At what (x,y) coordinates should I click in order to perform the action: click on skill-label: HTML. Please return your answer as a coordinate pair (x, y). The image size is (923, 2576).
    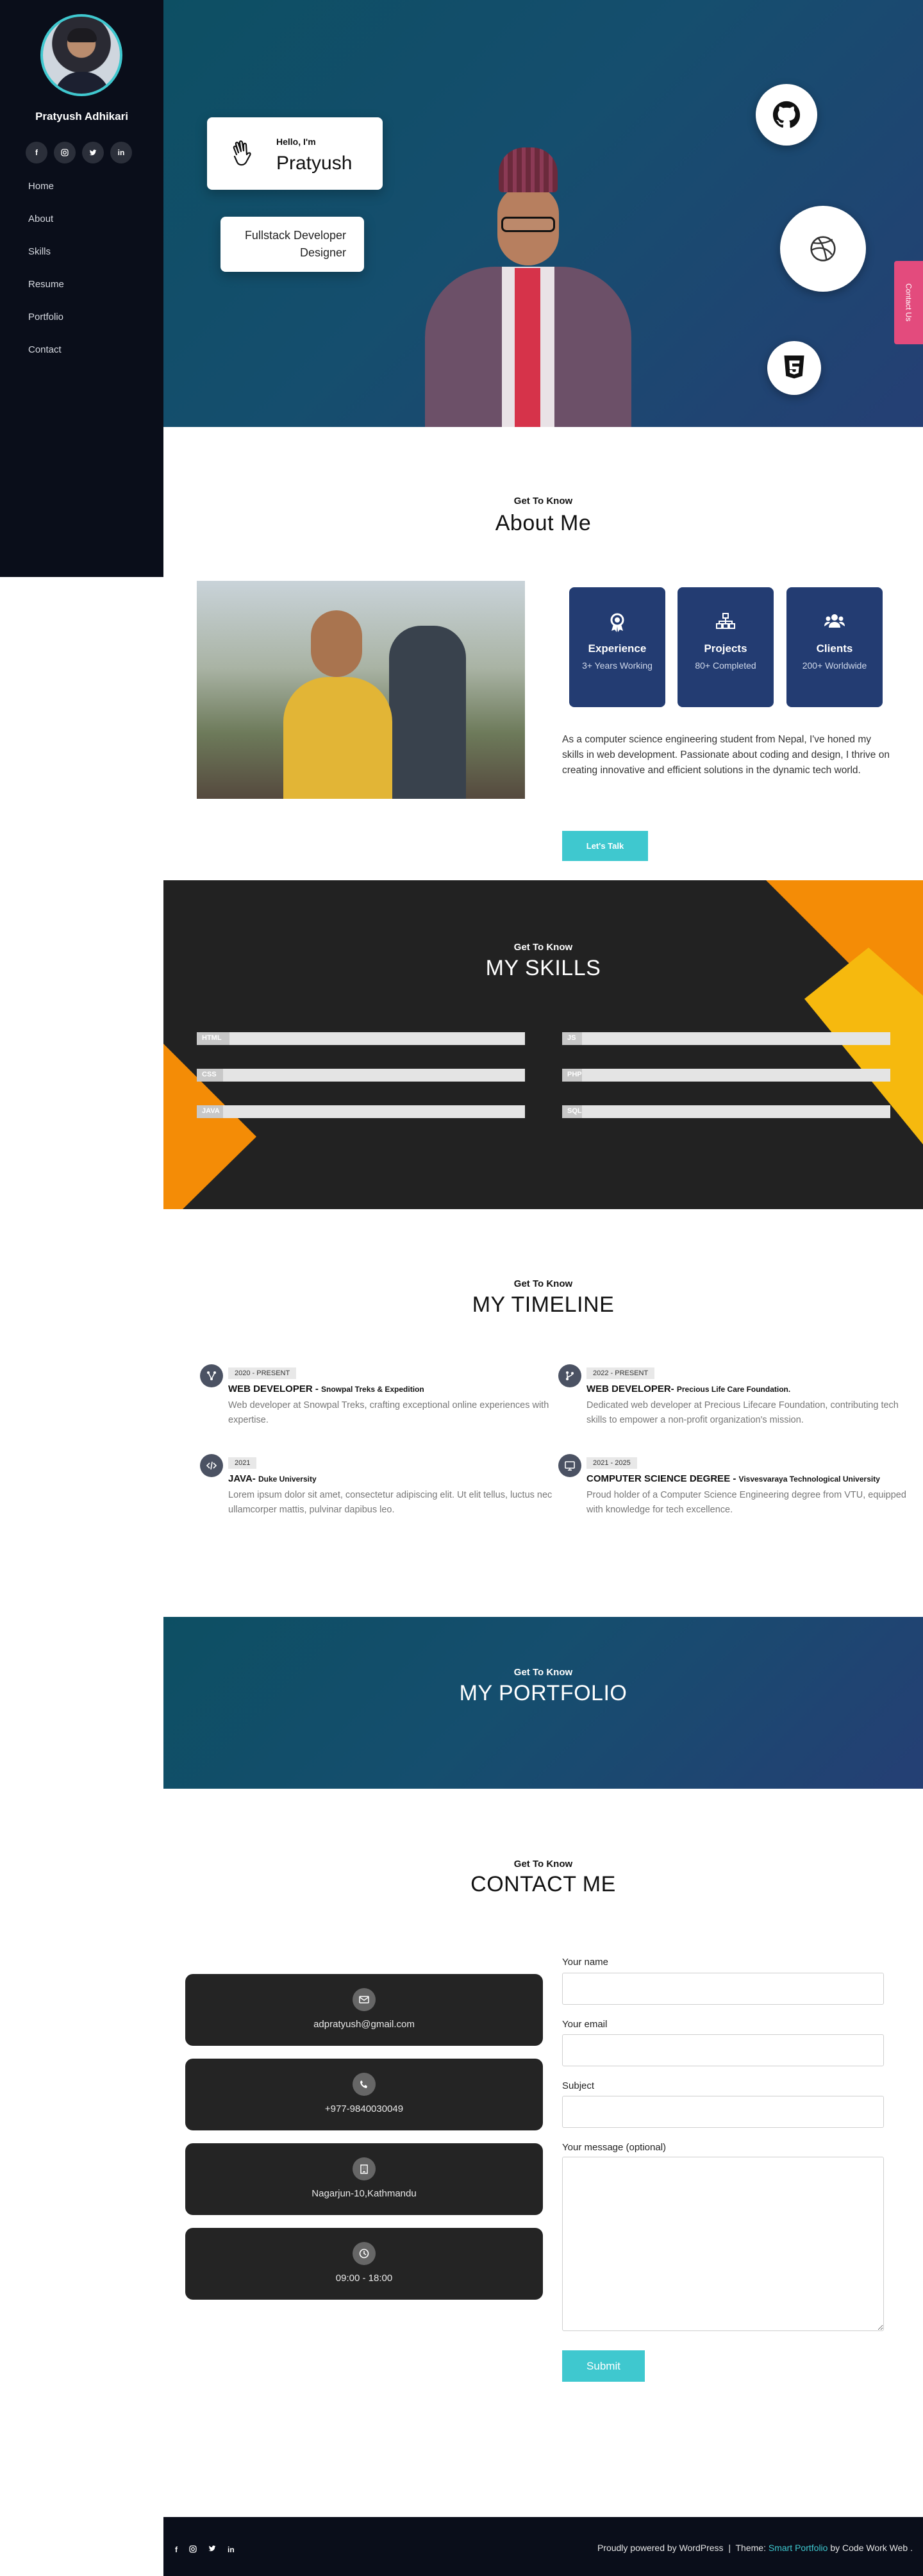
    Looking at the image, I should click on (212, 1038).